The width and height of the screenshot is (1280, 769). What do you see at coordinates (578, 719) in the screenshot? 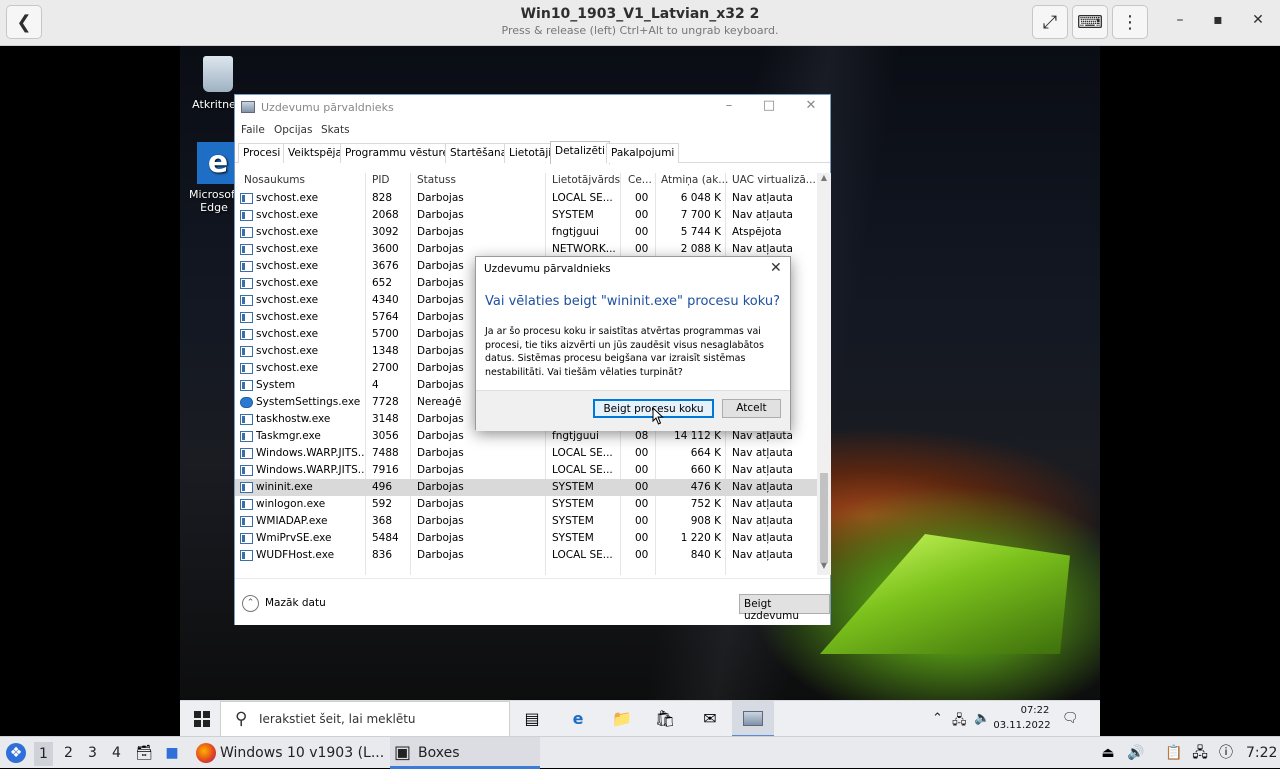
I see `edge-taskbar-icon: e` at bounding box center [578, 719].